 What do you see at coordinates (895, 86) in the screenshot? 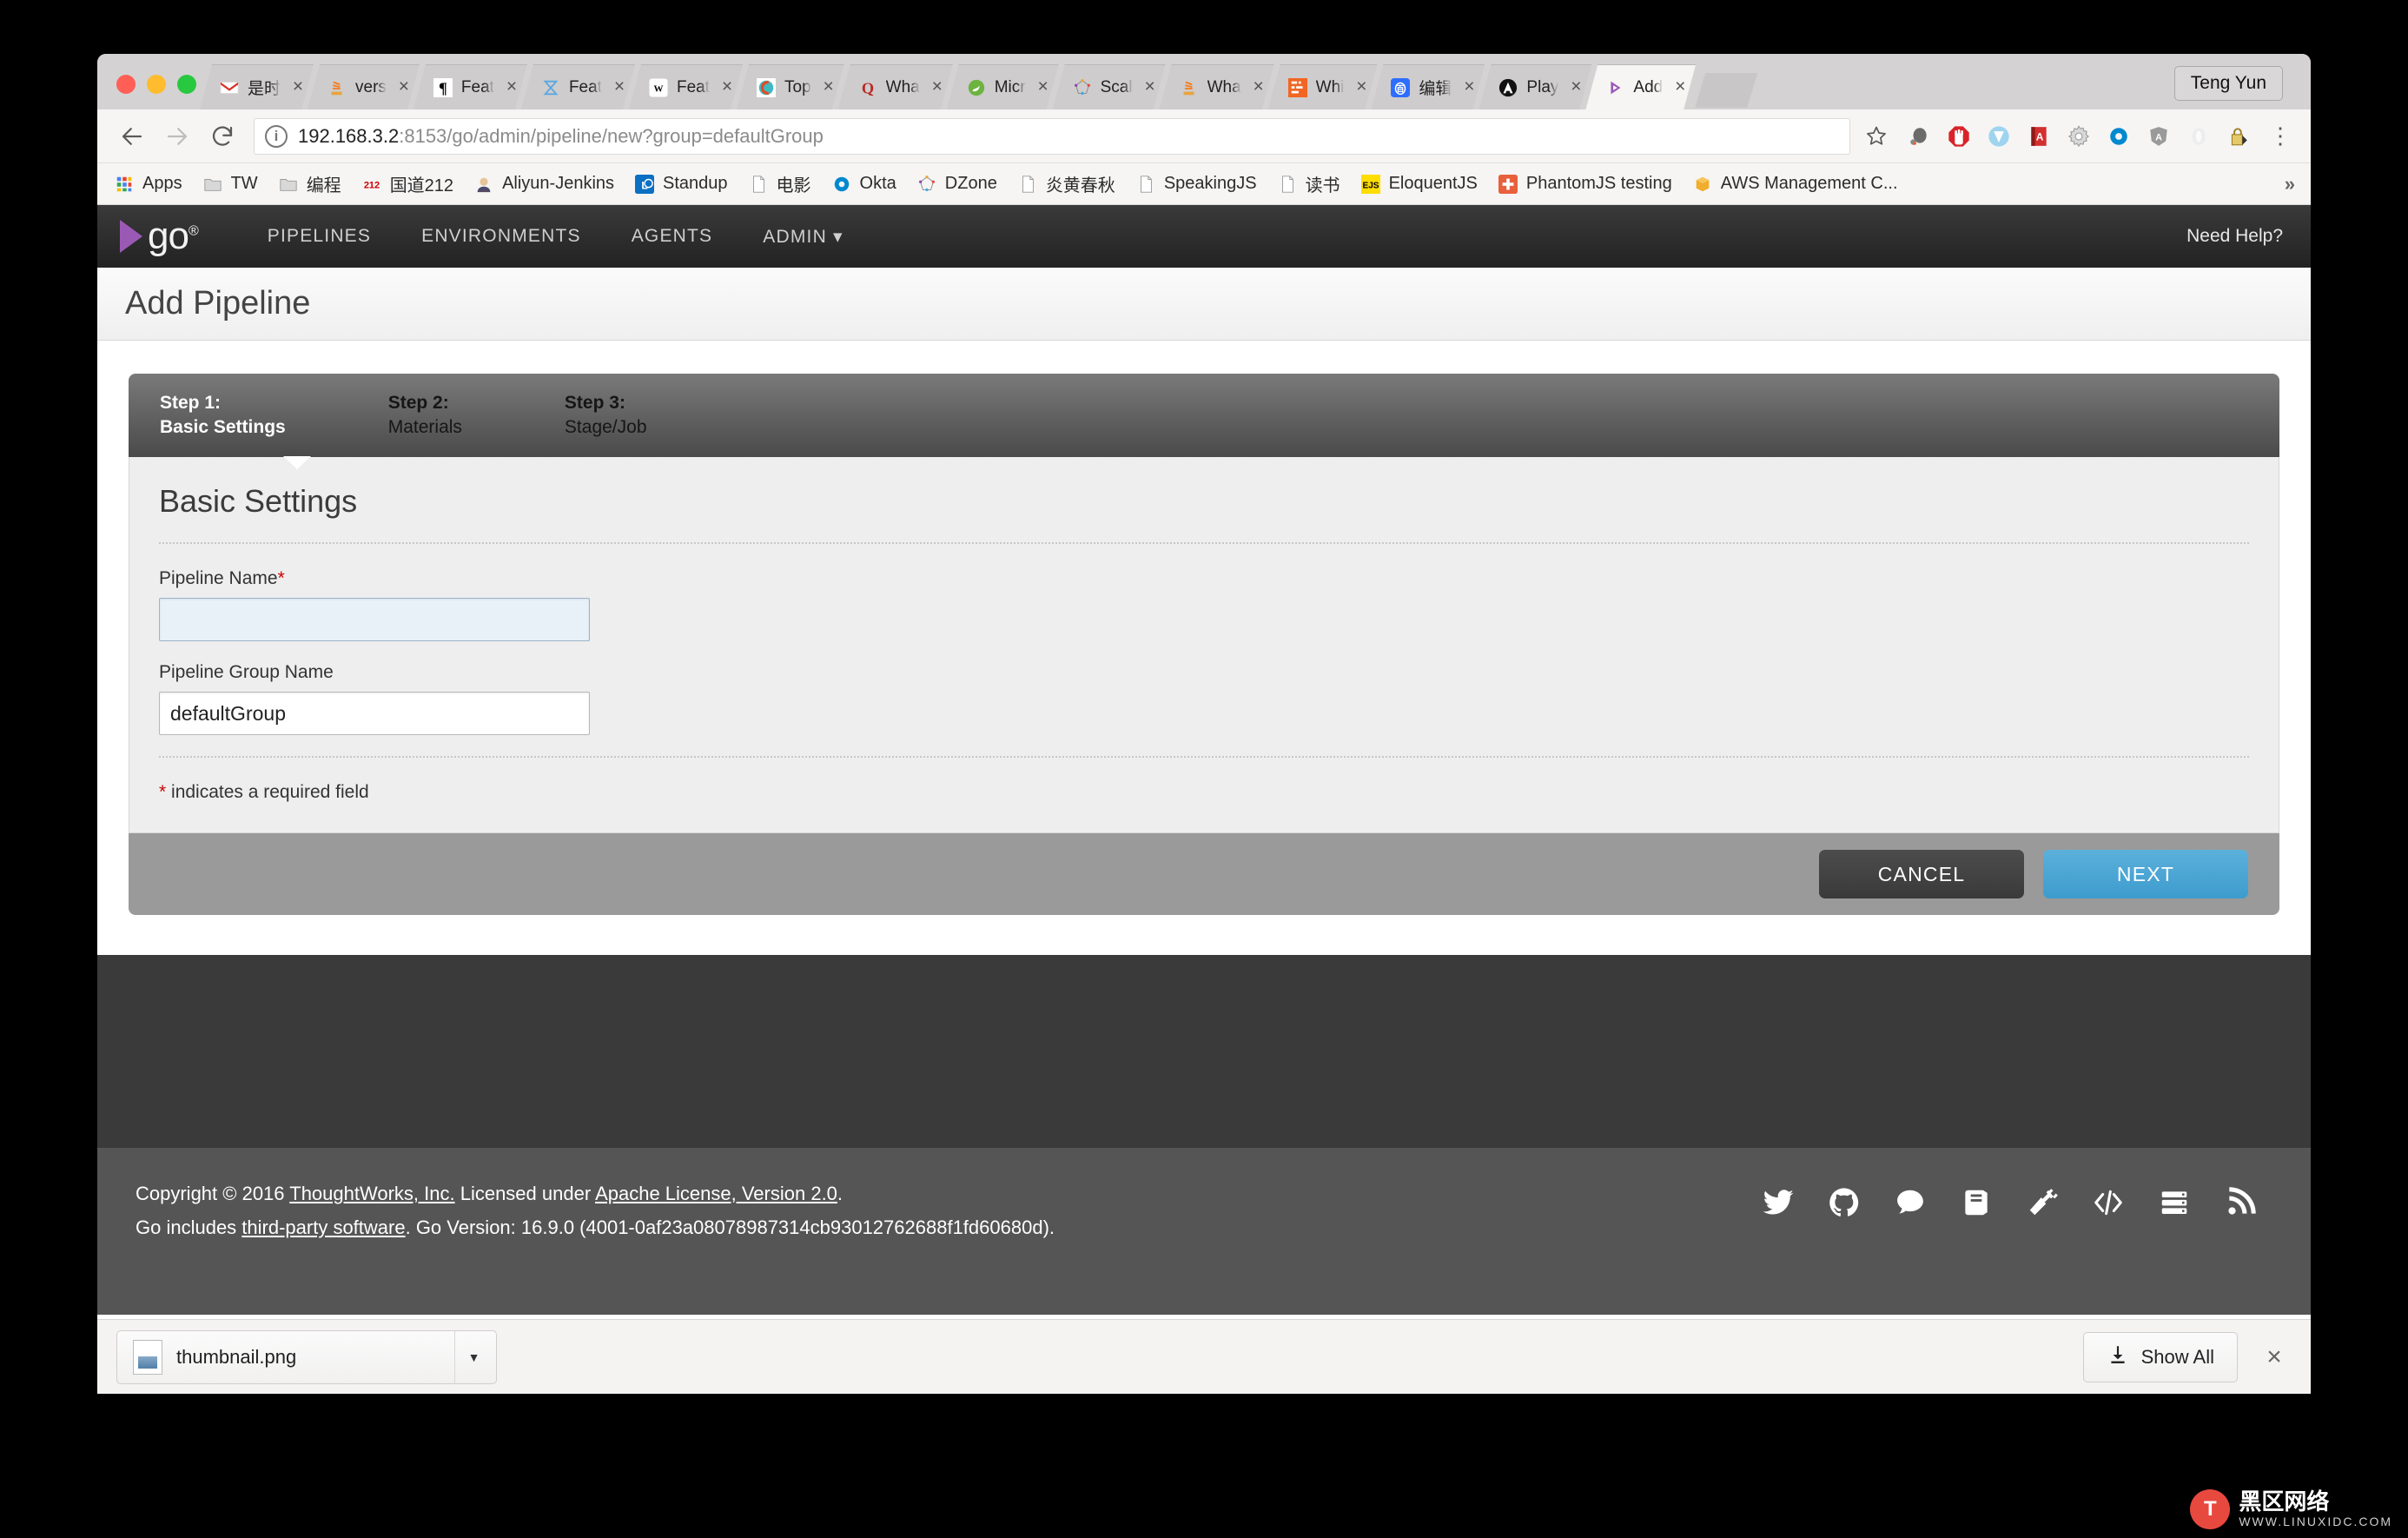
I see `browser-tab: Q Wha ×` at bounding box center [895, 86].